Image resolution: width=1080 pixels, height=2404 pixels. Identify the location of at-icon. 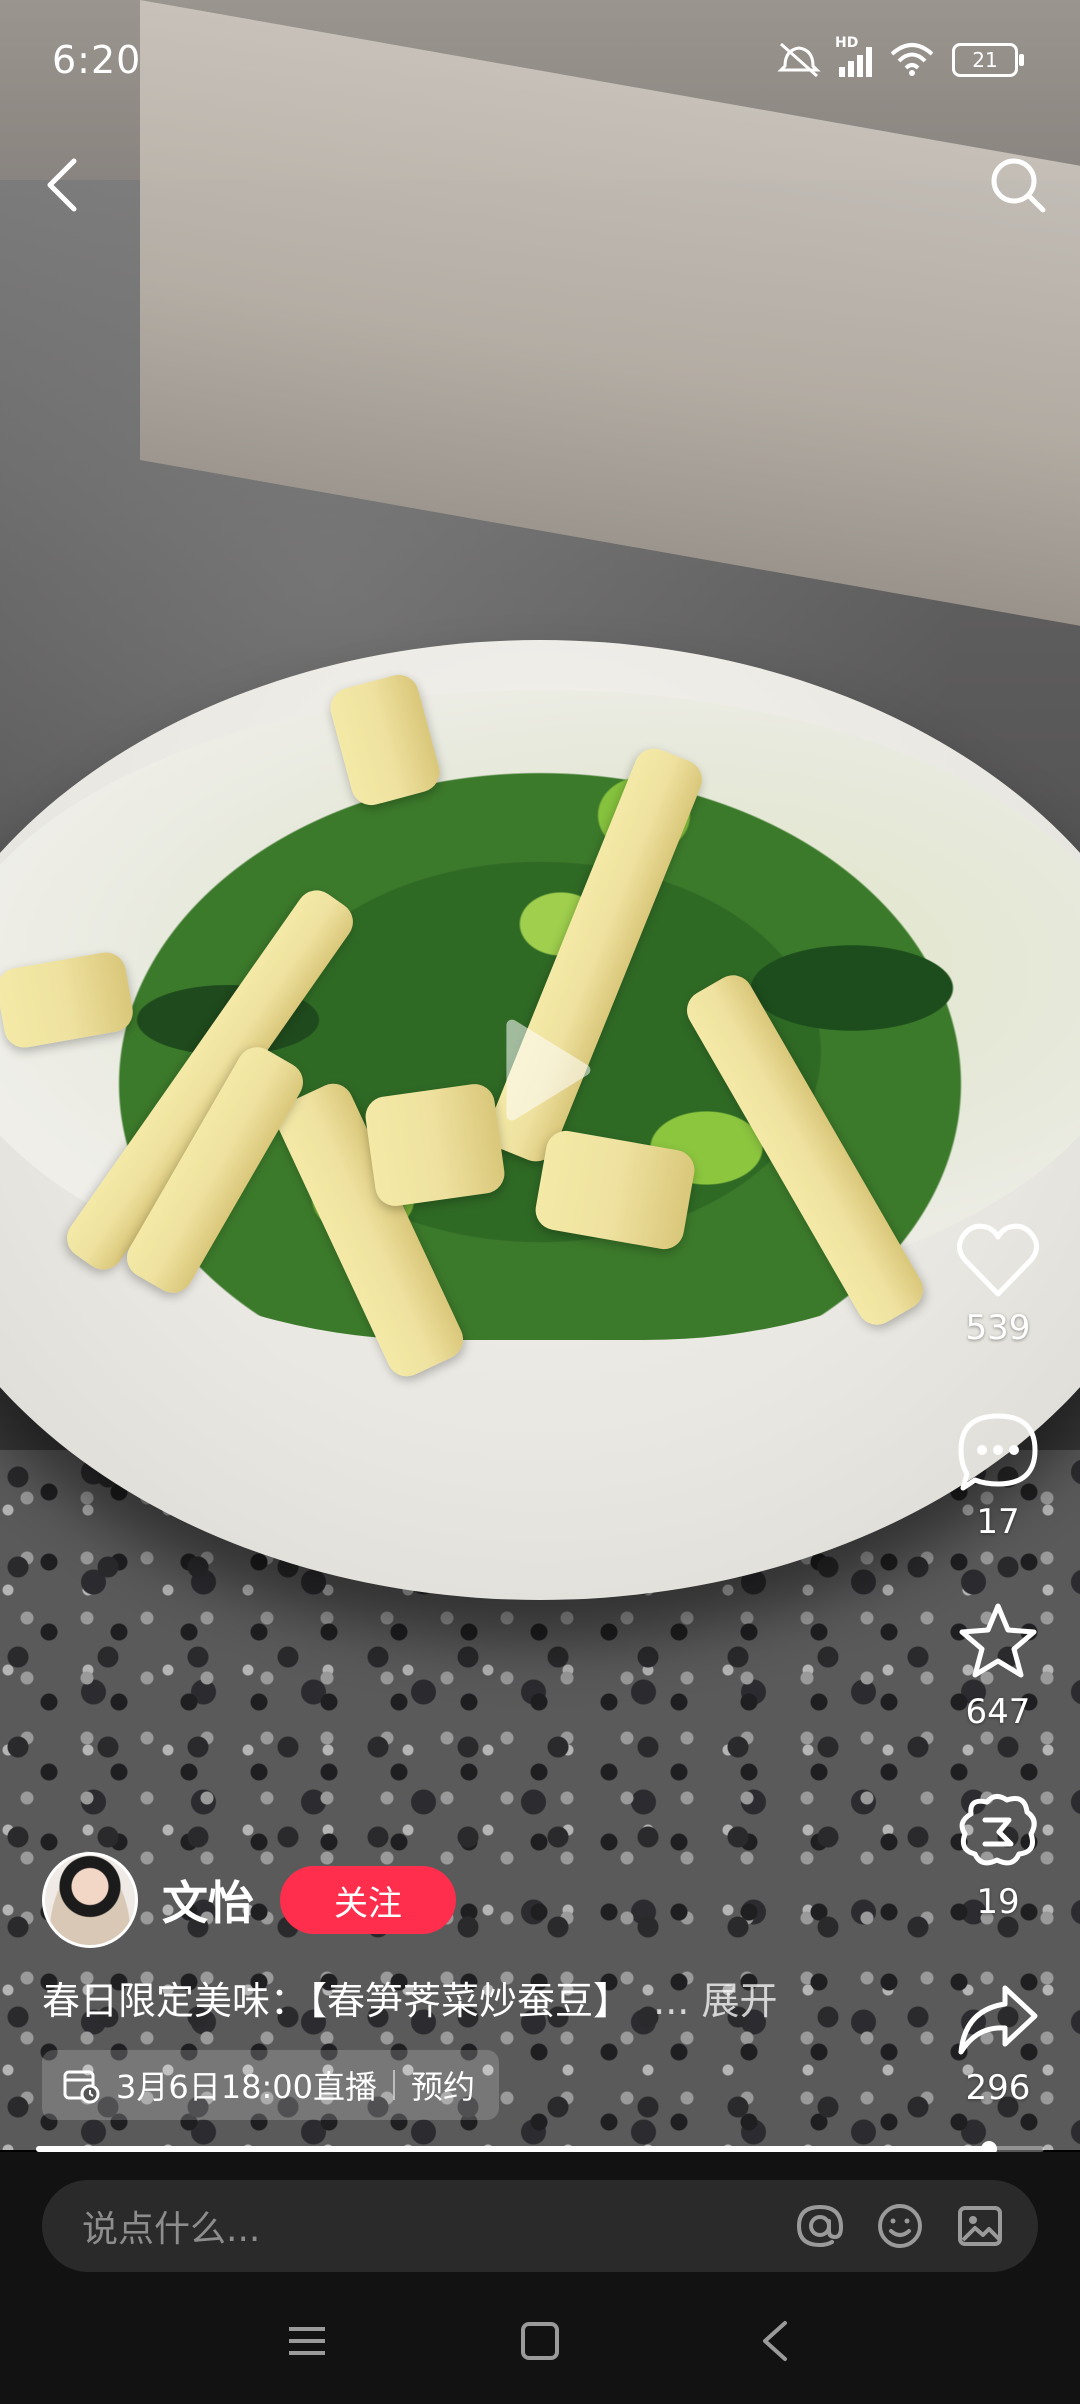
(820, 2226).